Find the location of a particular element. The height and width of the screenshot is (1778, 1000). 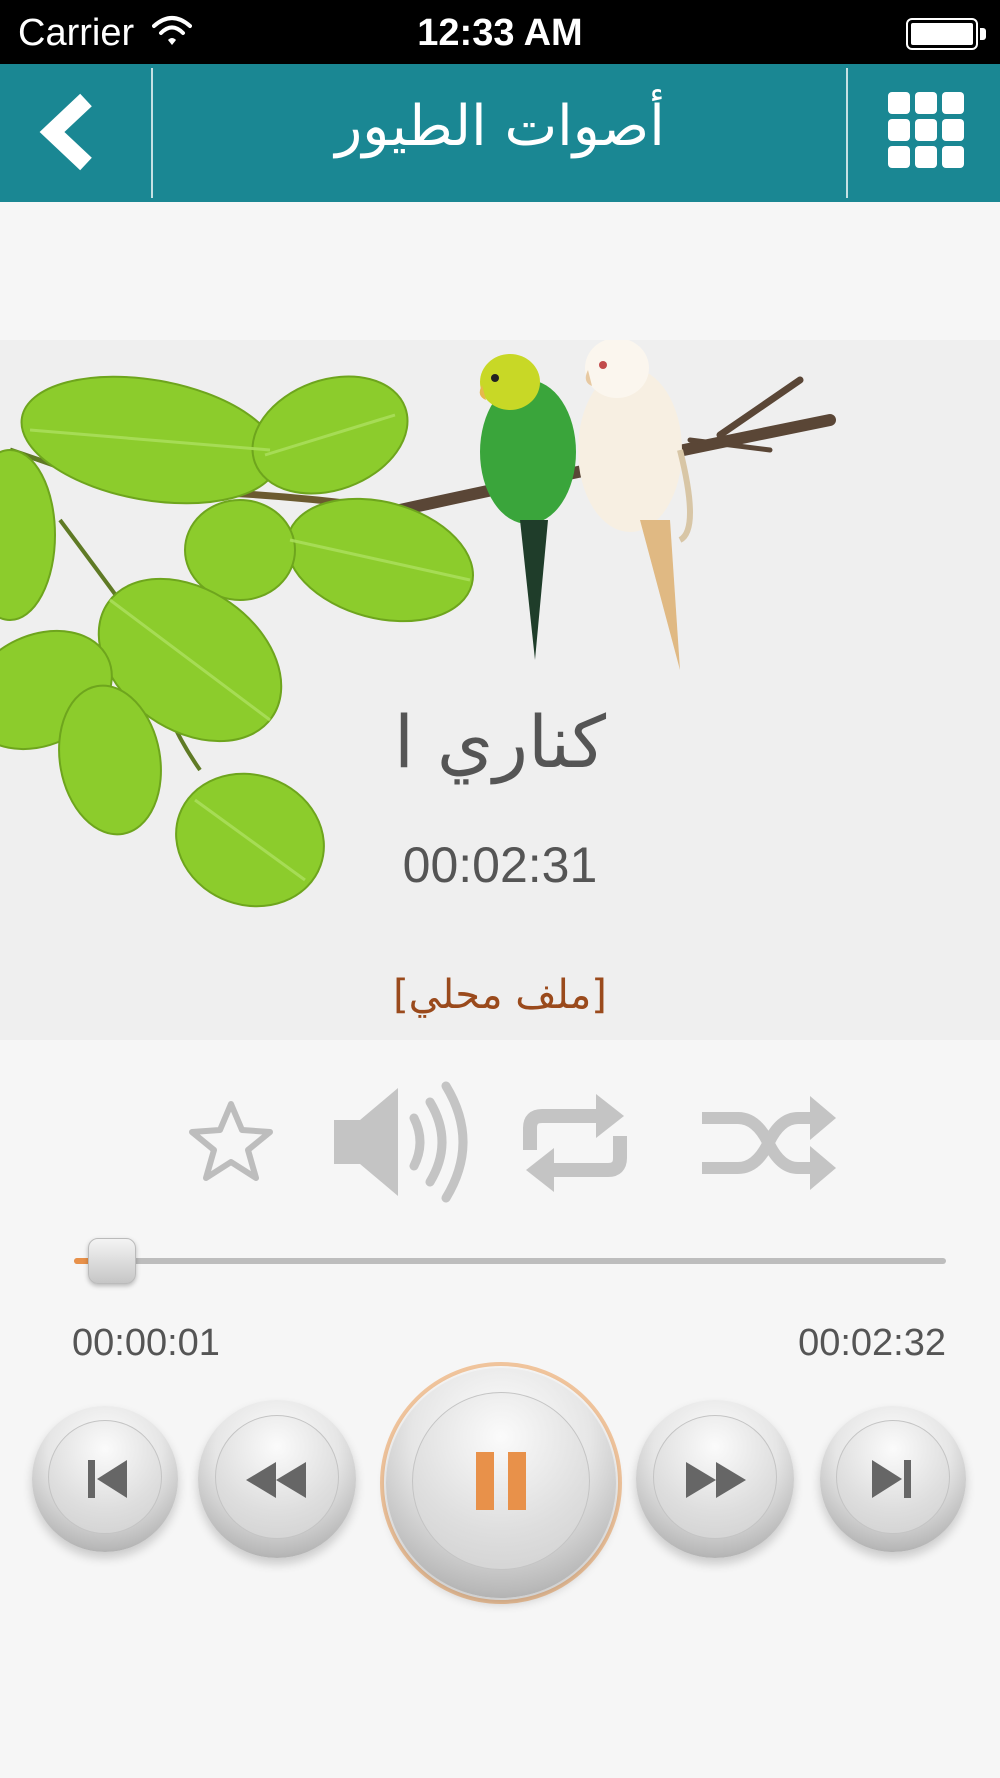

elapsed-time: 00:00:01 is located at coordinates (146, 1343).